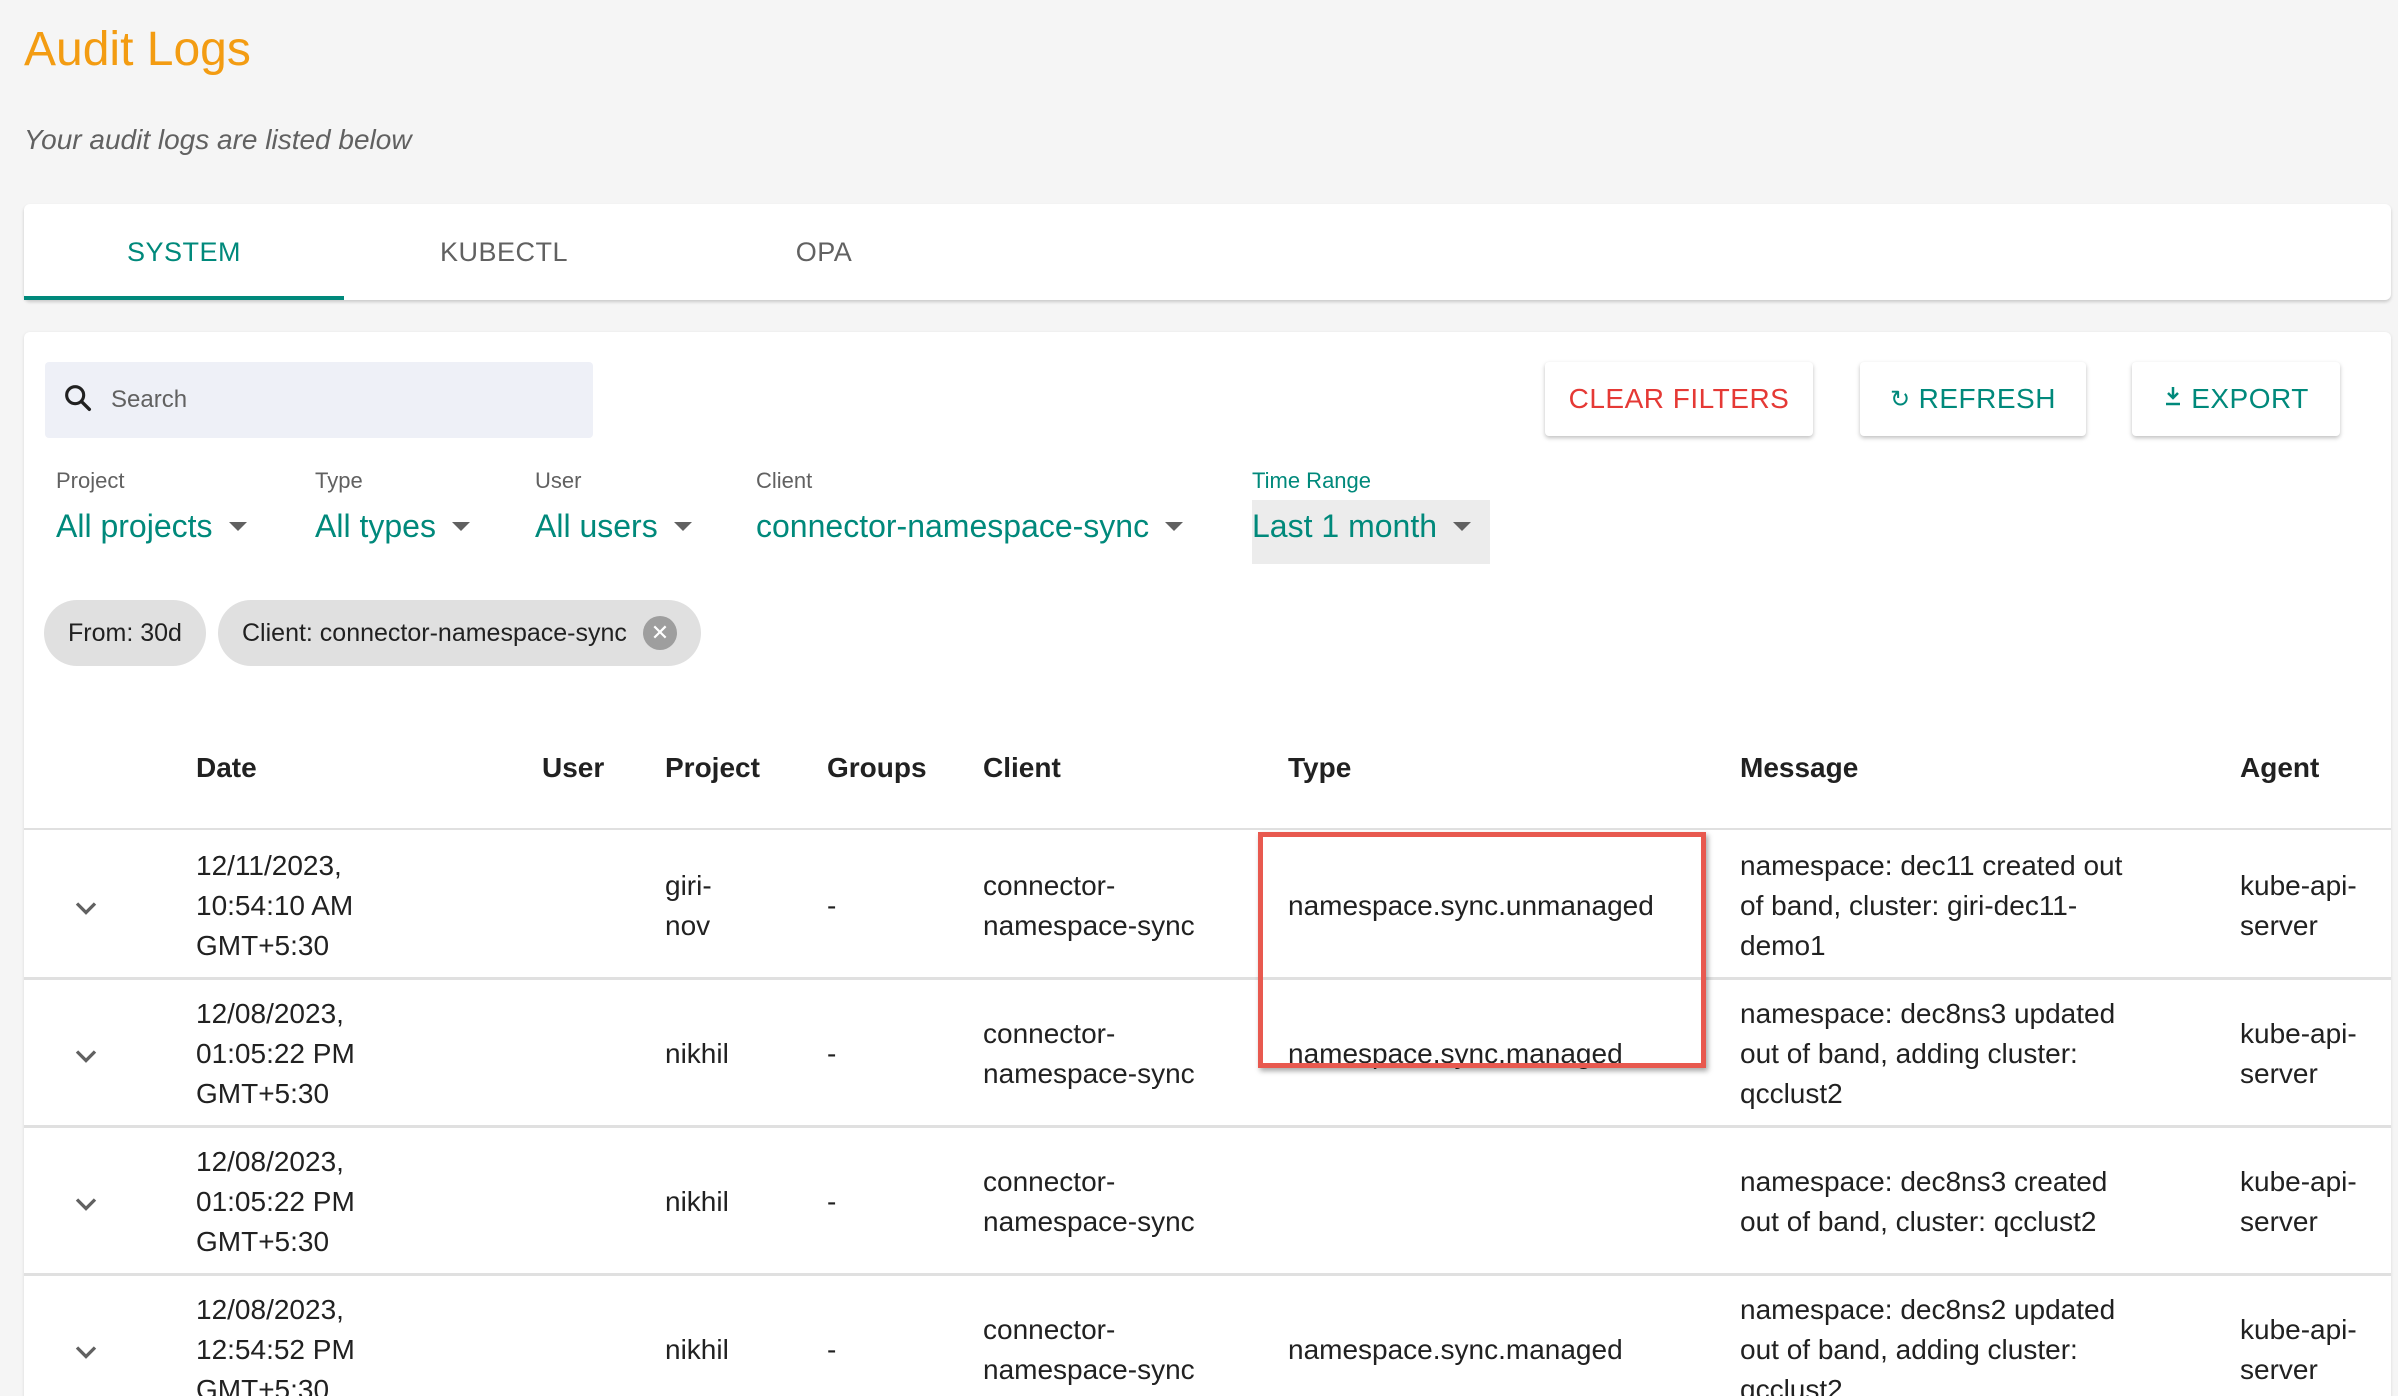 This screenshot has height=1396, width=2398. What do you see at coordinates (1207, 252) in the screenshot?
I see `tab-bar: SYSTEM KUBECTL OPA` at bounding box center [1207, 252].